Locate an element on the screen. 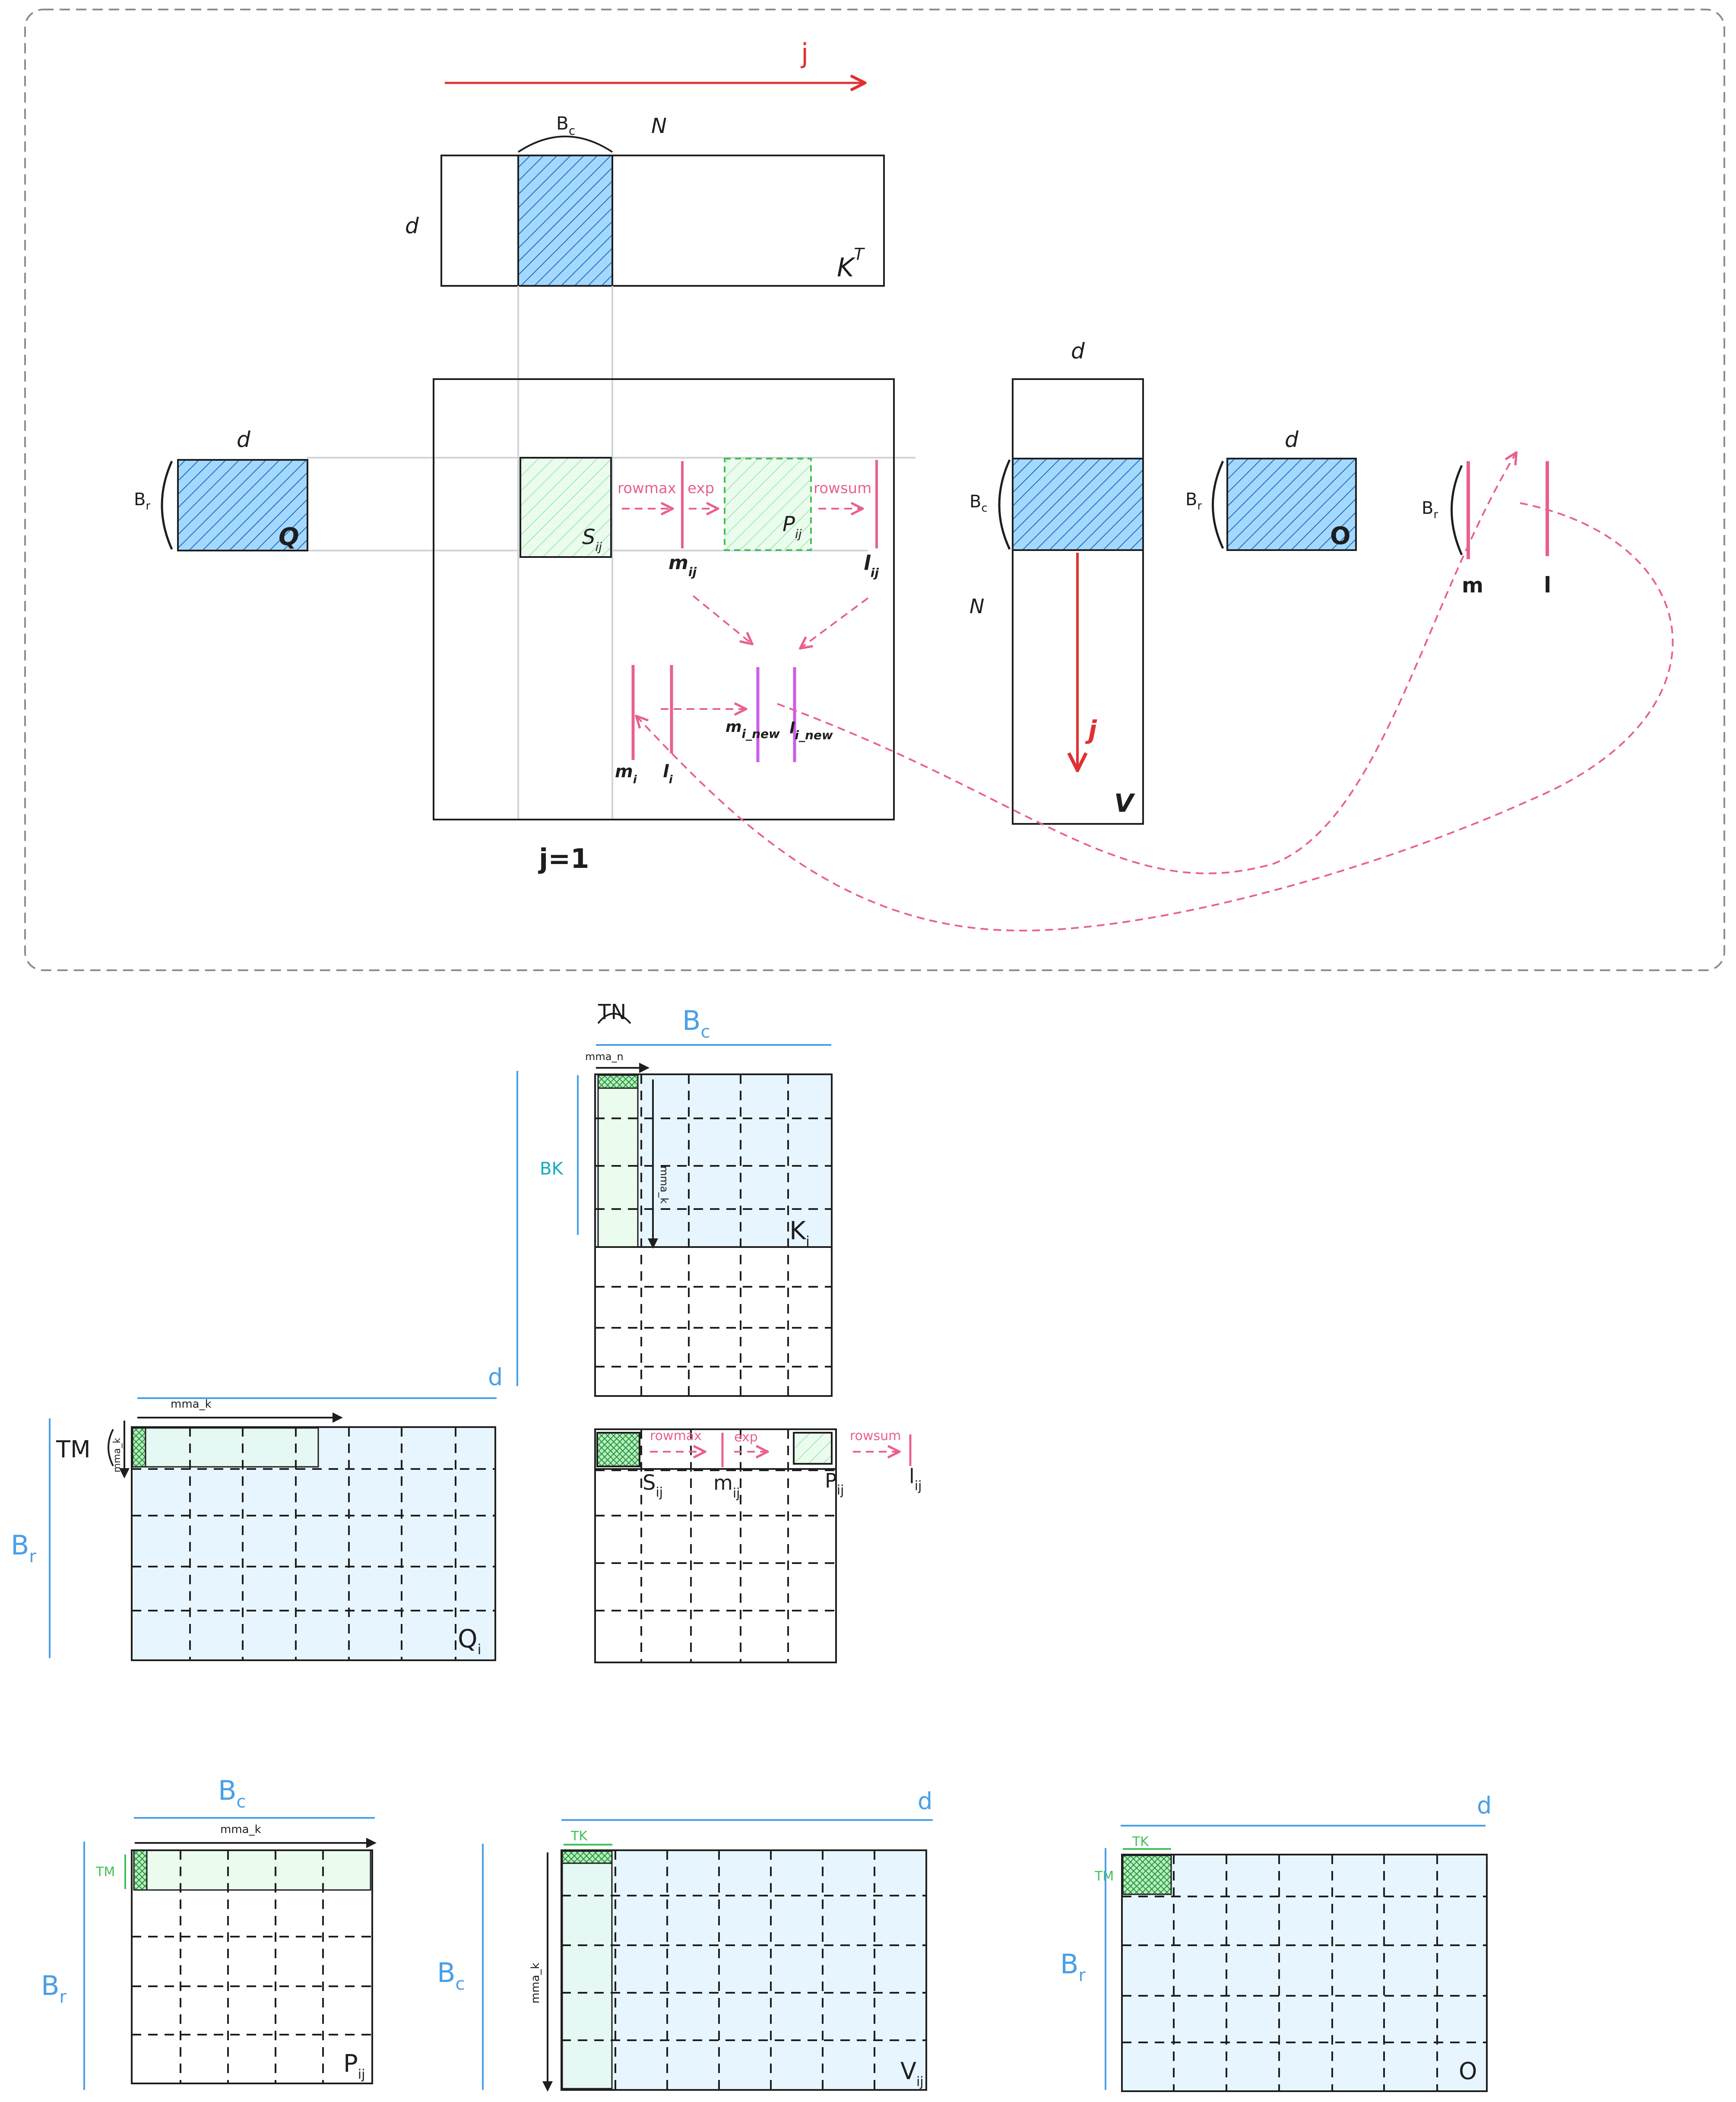 This screenshot has height=2102, width=1736. k-mma-k-label: mma_k is located at coordinates (664, 1184).